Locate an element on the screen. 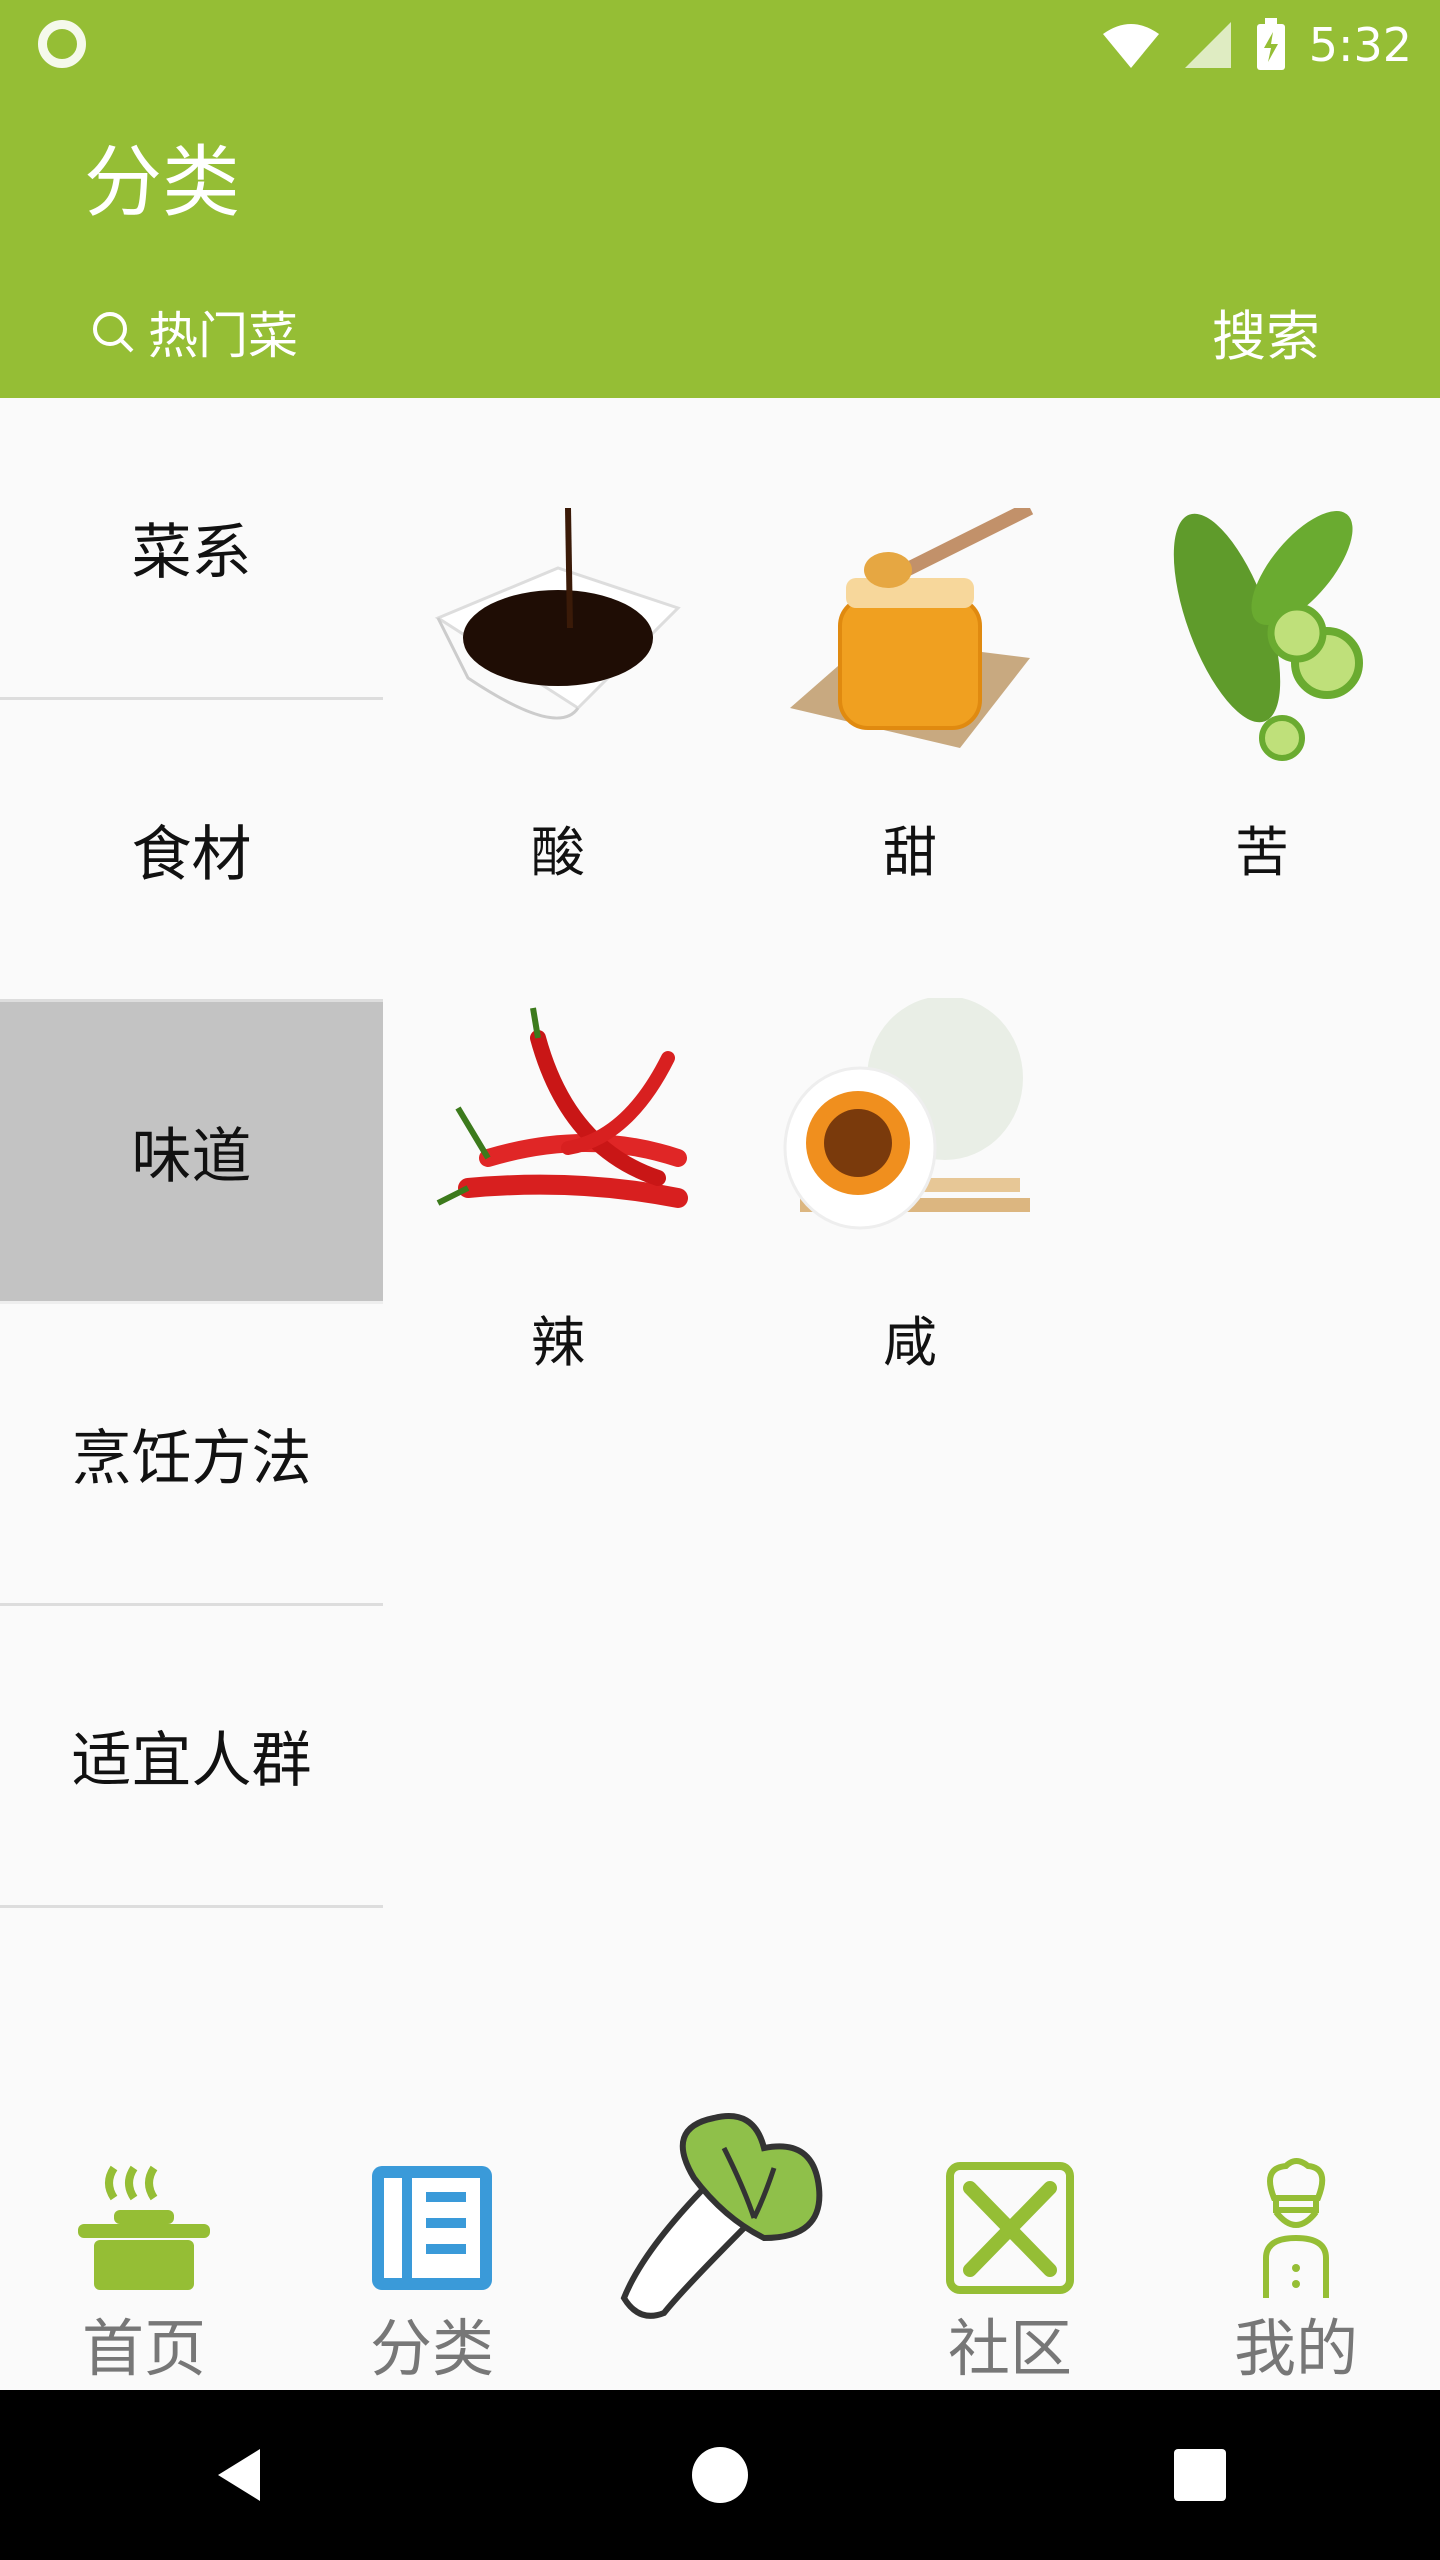  home-icon is located at coordinates (720, 2475).